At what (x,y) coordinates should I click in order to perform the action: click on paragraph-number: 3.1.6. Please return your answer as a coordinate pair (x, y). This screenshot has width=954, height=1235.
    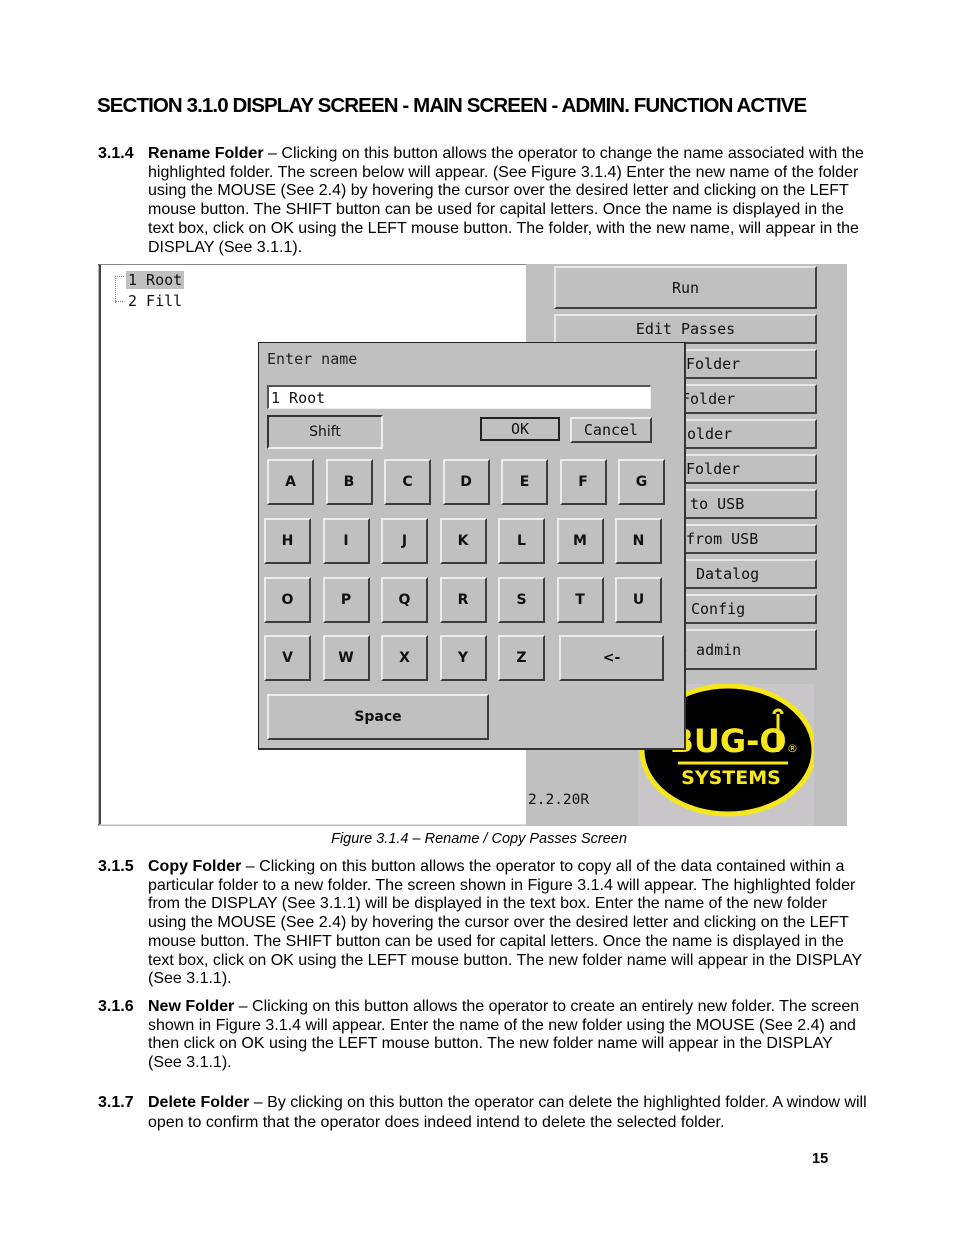
    Looking at the image, I should click on (116, 1006).